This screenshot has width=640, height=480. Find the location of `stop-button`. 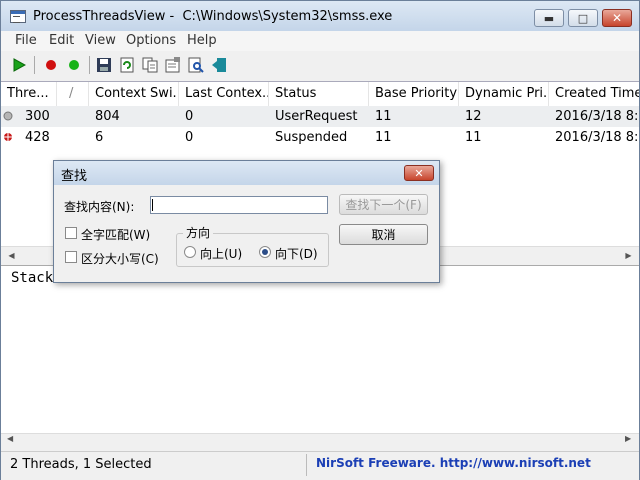

stop-button is located at coordinates (51, 65).